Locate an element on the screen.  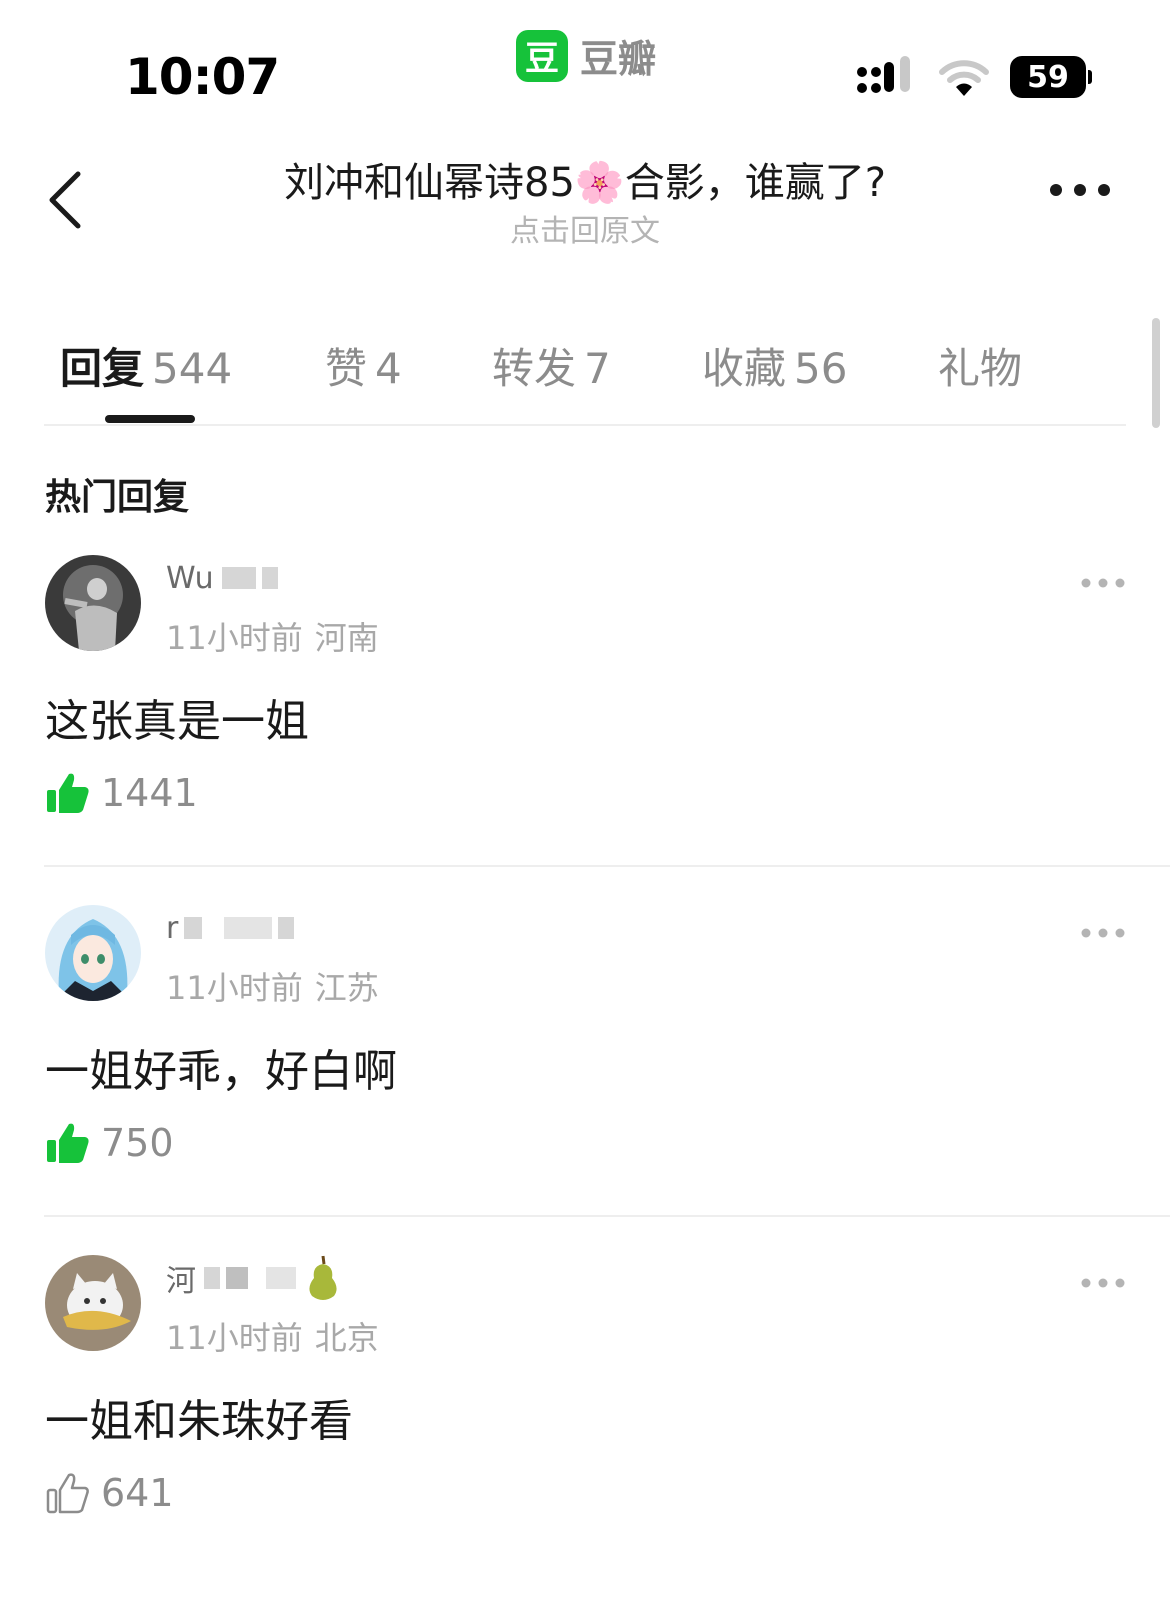
app-badge: 豆 豆瓣 is located at coordinates (586, 55).